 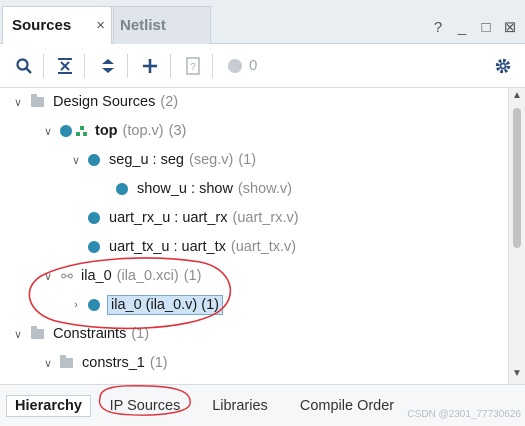 I want to click on tree-file: (show.v), so click(x=264, y=189).